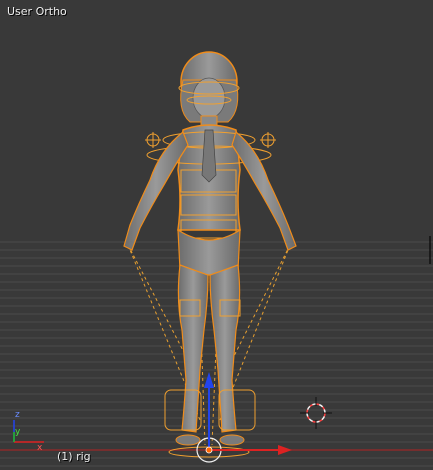 The height and width of the screenshot is (470, 433). What do you see at coordinates (18, 432) in the screenshot?
I see `axis-y-label: y` at bounding box center [18, 432].